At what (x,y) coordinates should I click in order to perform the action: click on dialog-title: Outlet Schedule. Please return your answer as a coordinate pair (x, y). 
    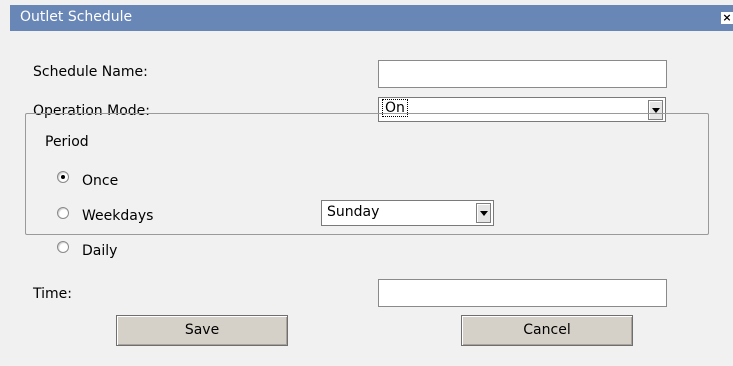
    Looking at the image, I should click on (76, 17).